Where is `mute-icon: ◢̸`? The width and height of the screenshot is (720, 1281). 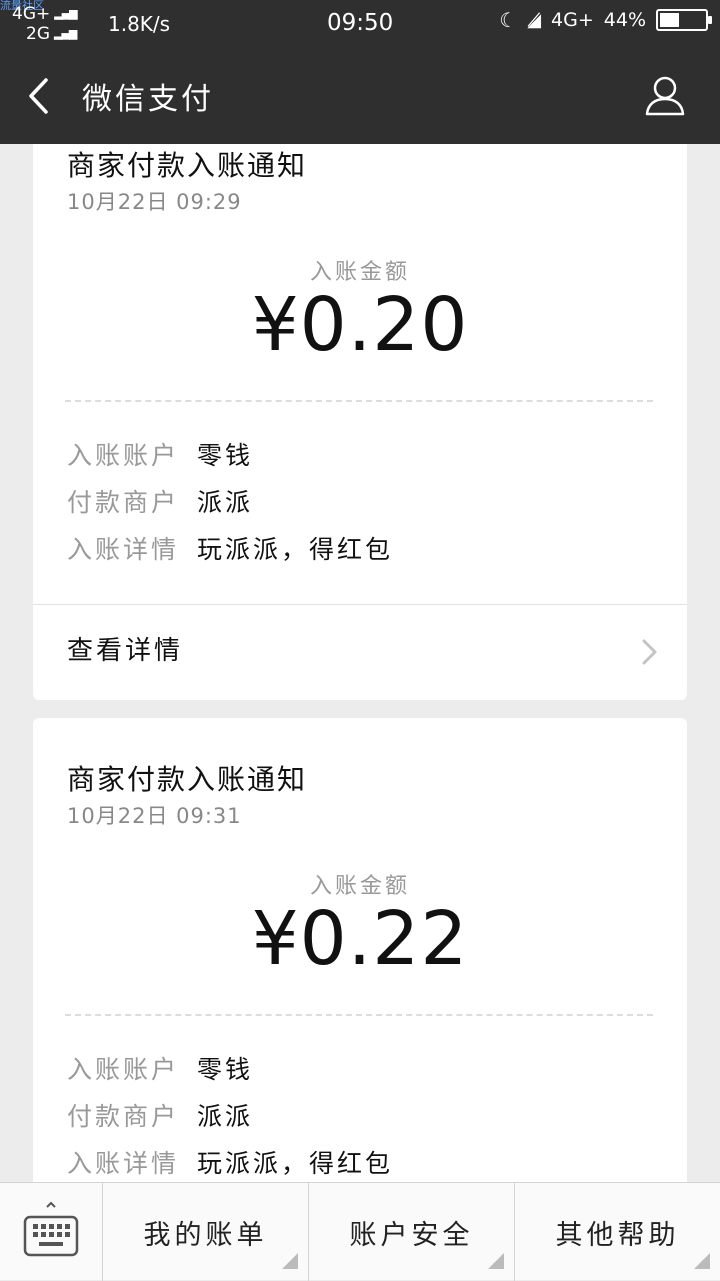
mute-icon: ◢̸ is located at coordinates (534, 20).